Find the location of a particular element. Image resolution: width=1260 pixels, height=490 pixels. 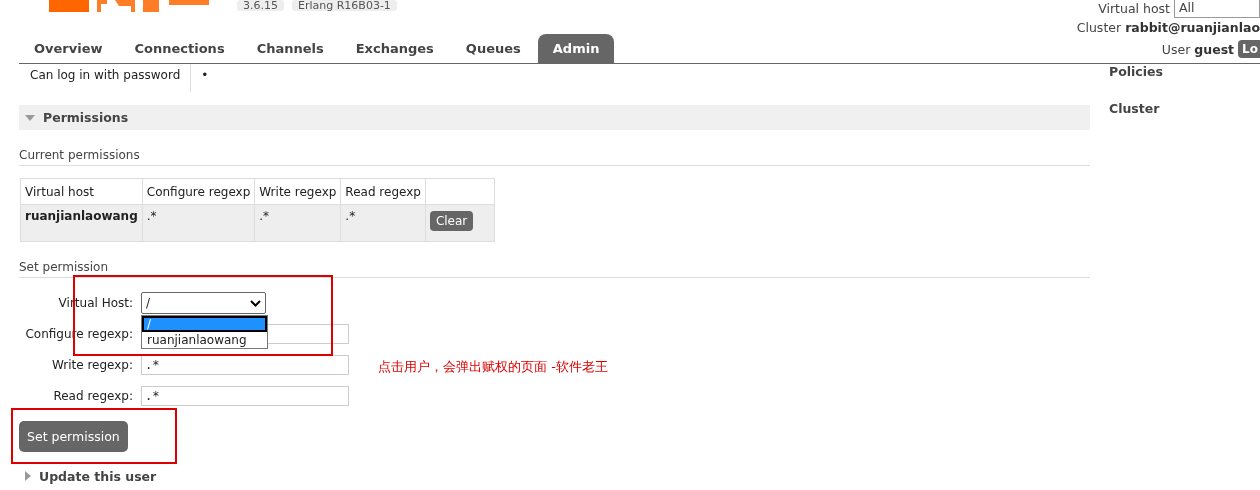

subsection-title: Current permissions is located at coordinates (554, 157).